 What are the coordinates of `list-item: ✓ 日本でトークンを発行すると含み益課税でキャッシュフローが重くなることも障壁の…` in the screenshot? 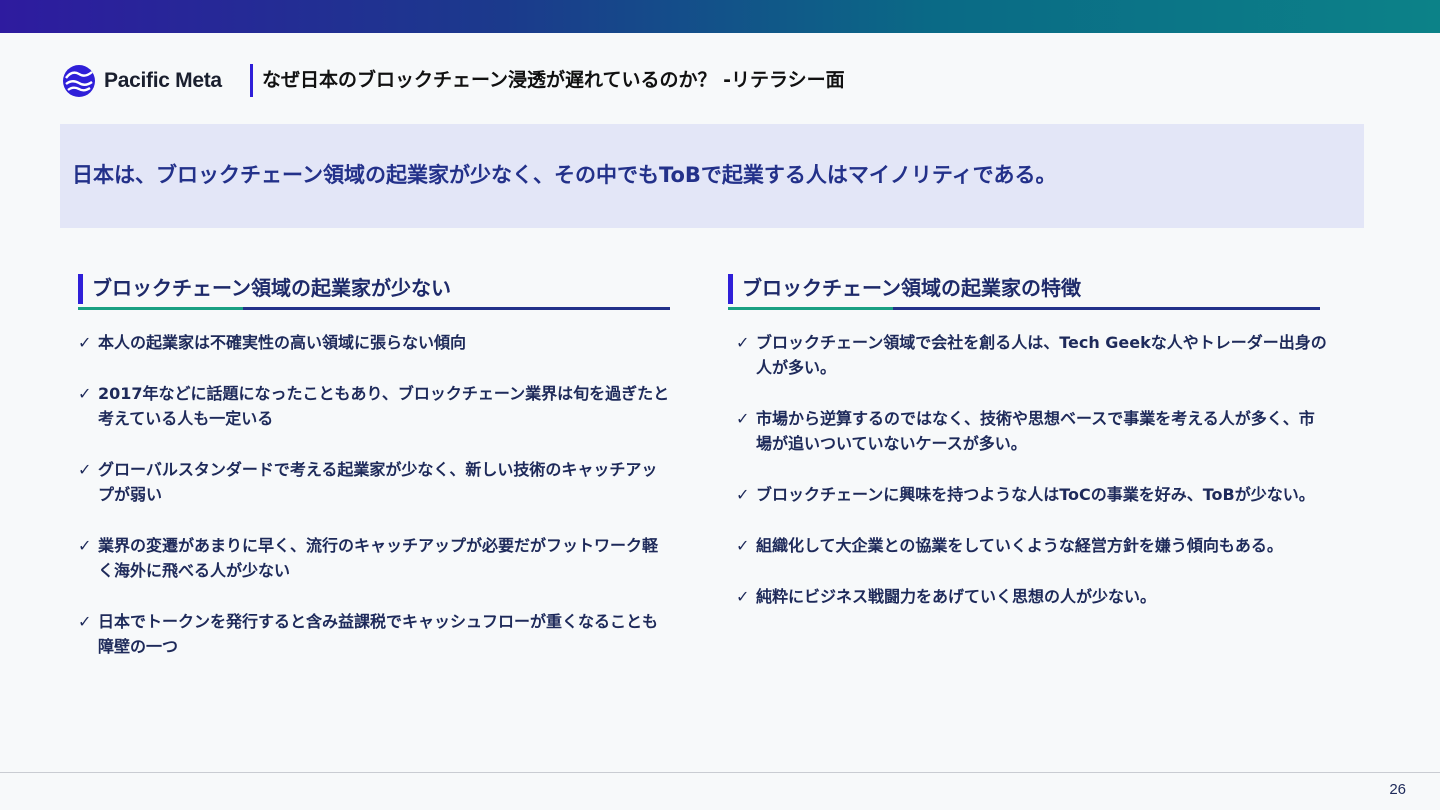 It's located at (375, 634).